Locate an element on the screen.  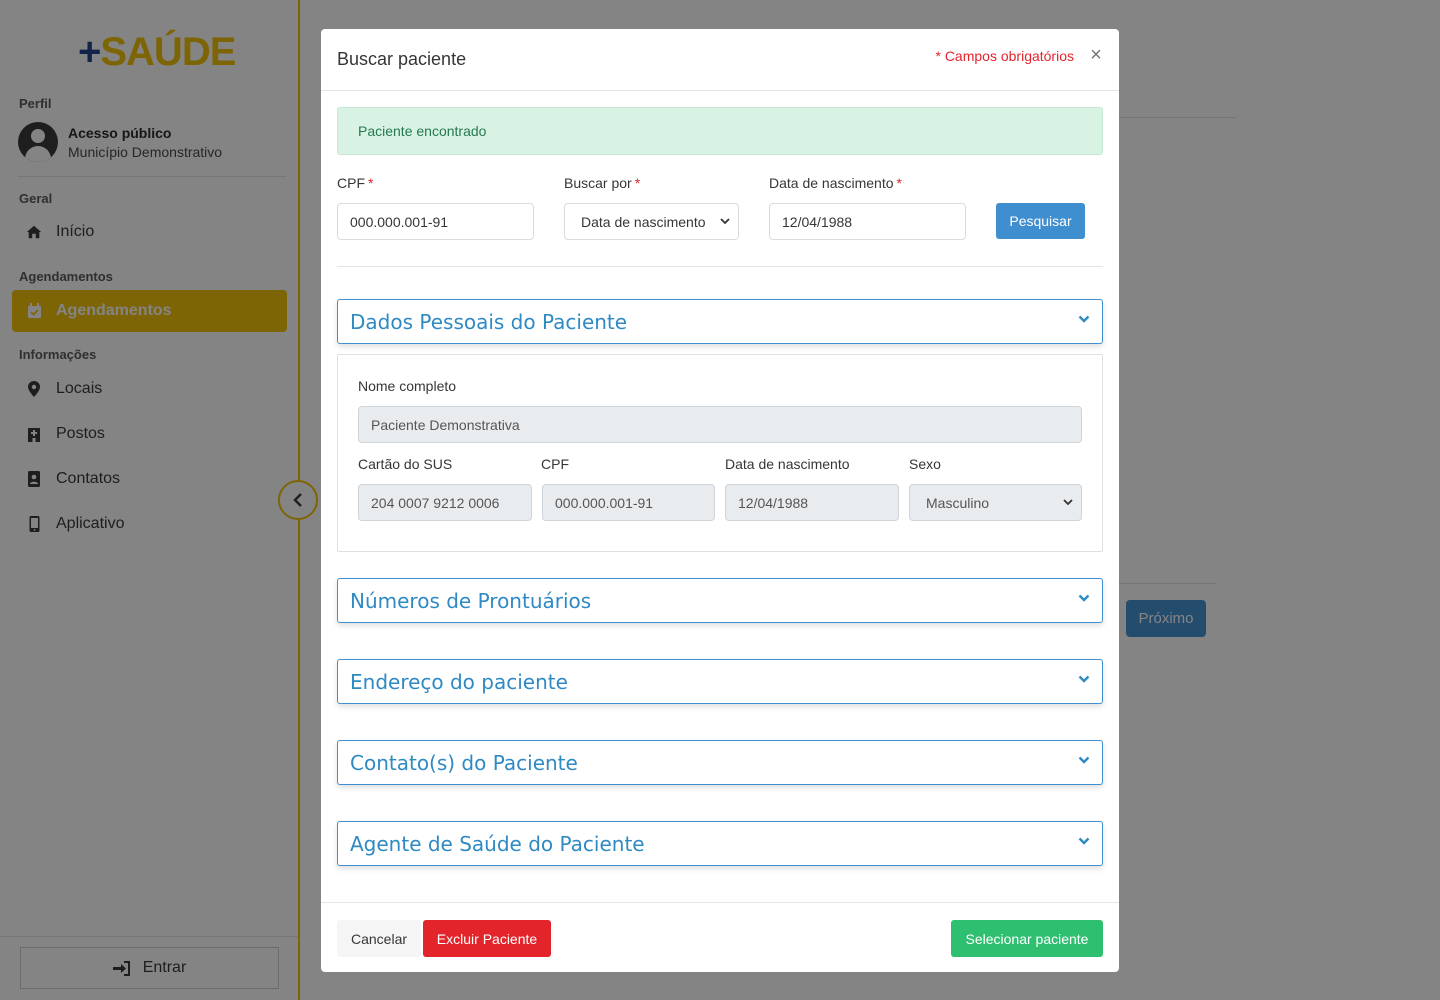
alert-message: Paciente encontrado is located at coordinates (422, 131).